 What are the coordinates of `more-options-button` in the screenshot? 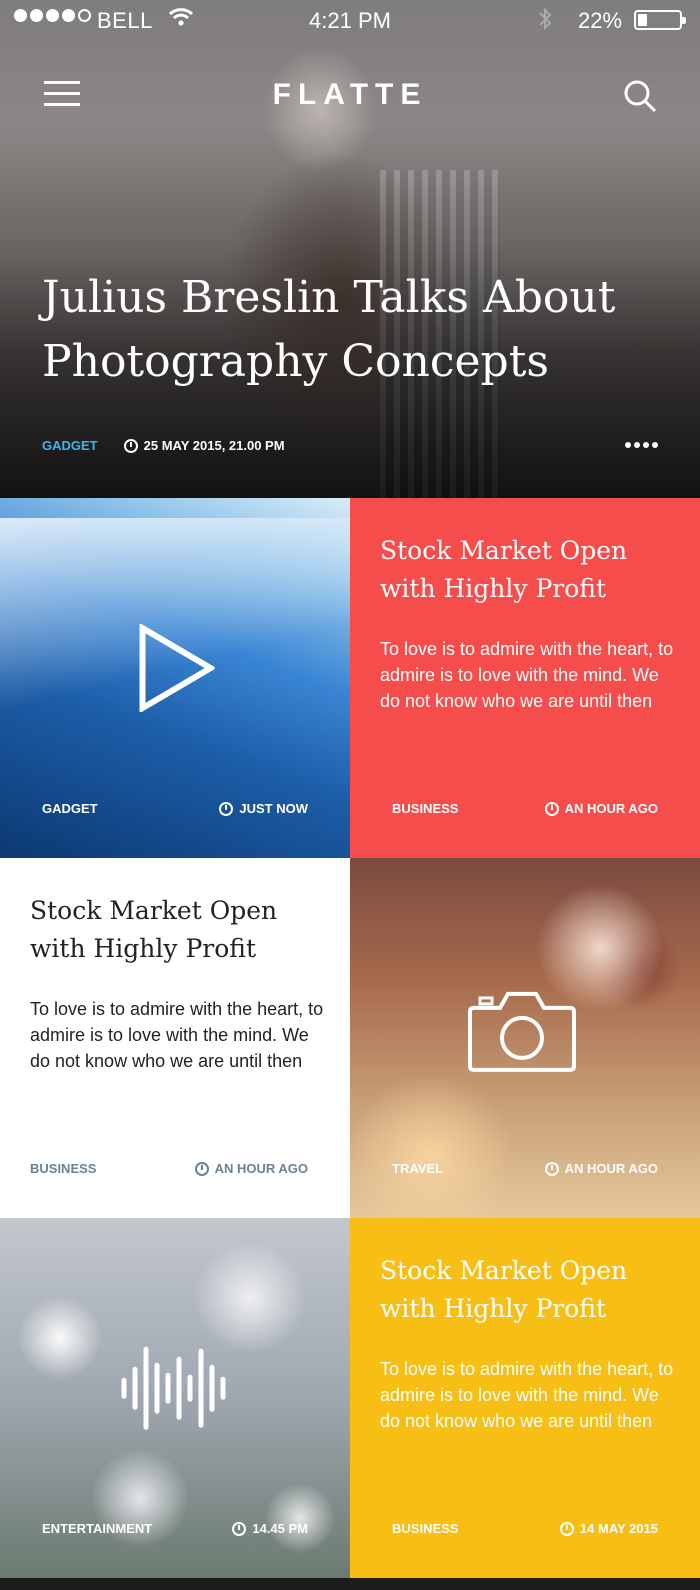 It's located at (641, 445).